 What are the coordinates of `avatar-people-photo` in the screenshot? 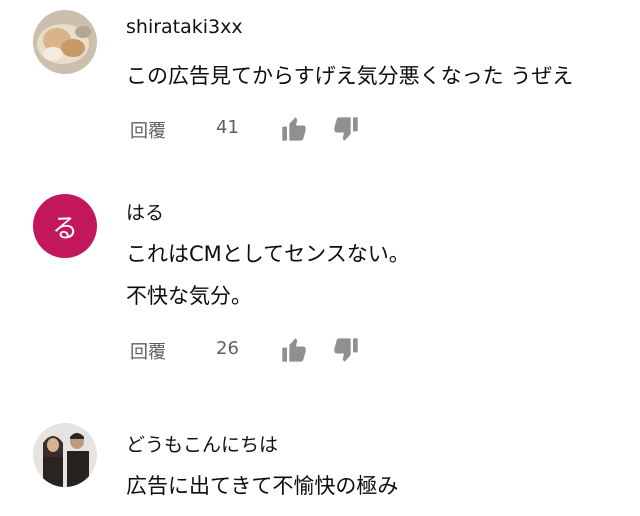 It's located at (65, 455).